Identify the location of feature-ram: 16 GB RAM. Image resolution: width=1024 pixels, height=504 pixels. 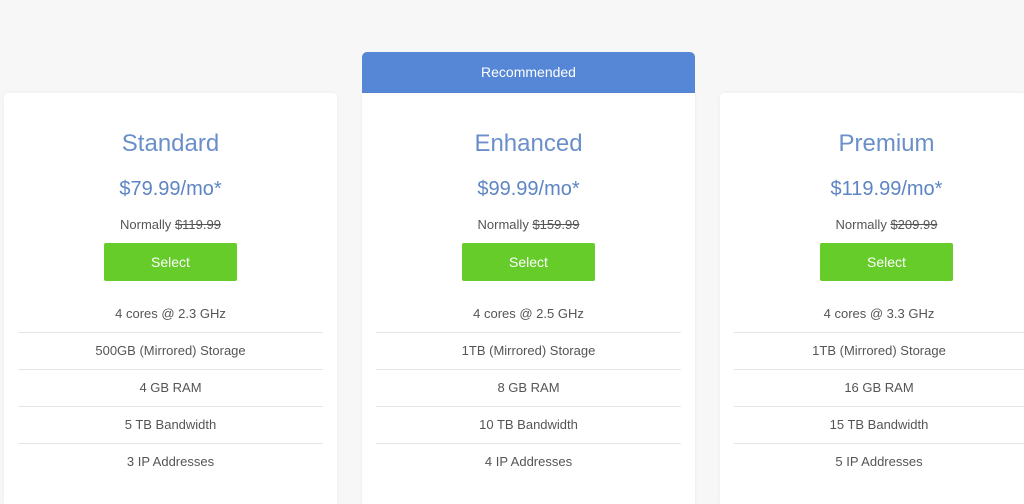
(879, 388).